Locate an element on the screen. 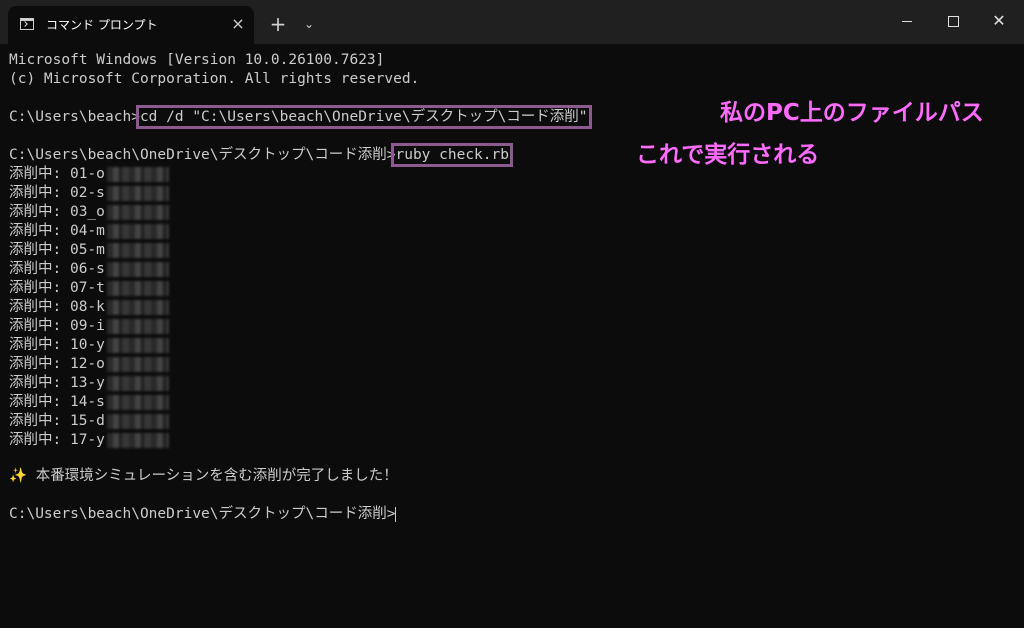  output-text: 添削中: 12-o is located at coordinates (57, 364).